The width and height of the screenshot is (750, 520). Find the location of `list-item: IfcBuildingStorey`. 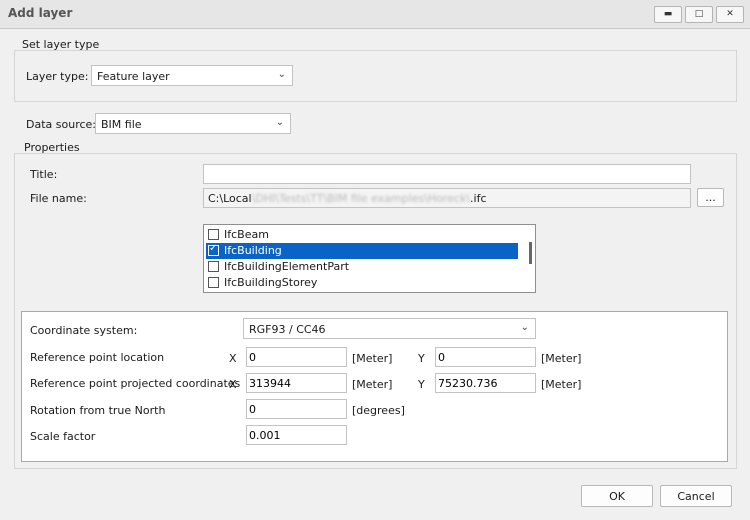

list-item: IfcBuildingStorey is located at coordinates (362, 283).